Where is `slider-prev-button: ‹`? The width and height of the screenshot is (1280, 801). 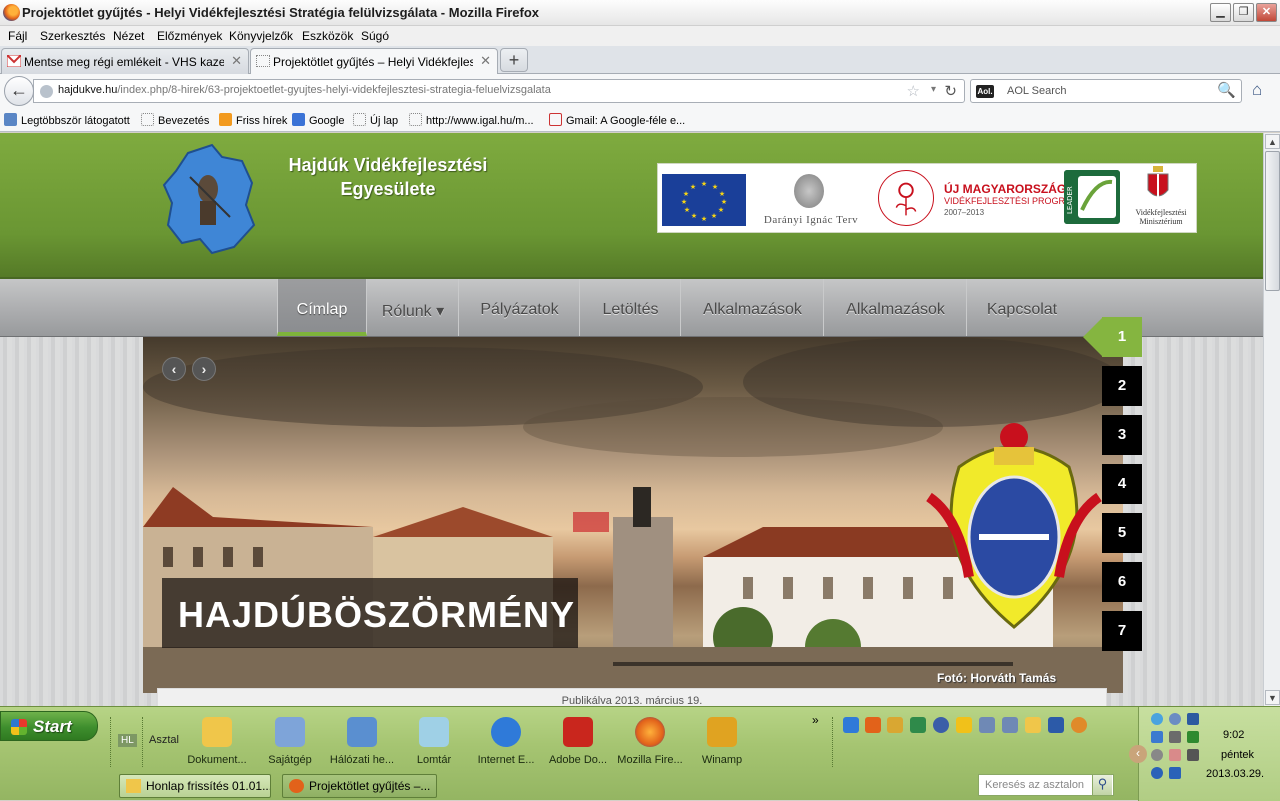
slider-prev-button: ‹ is located at coordinates (174, 369).